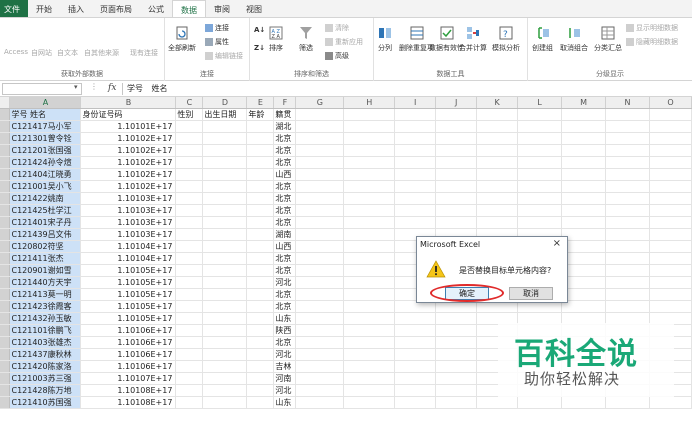  What do you see at coordinates (128, 103) in the screenshot?
I see `column-header-b: B` at bounding box center [128, 103].